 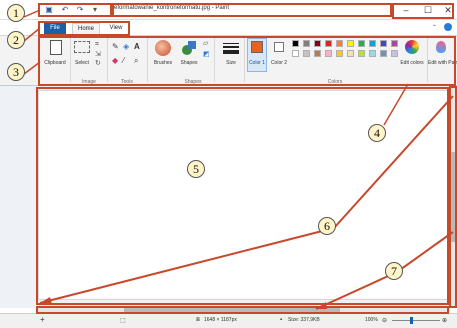 I want to click on annotation-4: 4, so click(x=377, y=133).